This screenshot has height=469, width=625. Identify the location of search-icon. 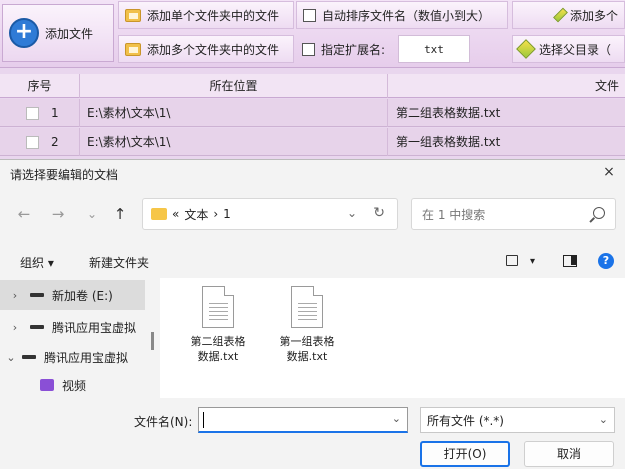
(599, 213).